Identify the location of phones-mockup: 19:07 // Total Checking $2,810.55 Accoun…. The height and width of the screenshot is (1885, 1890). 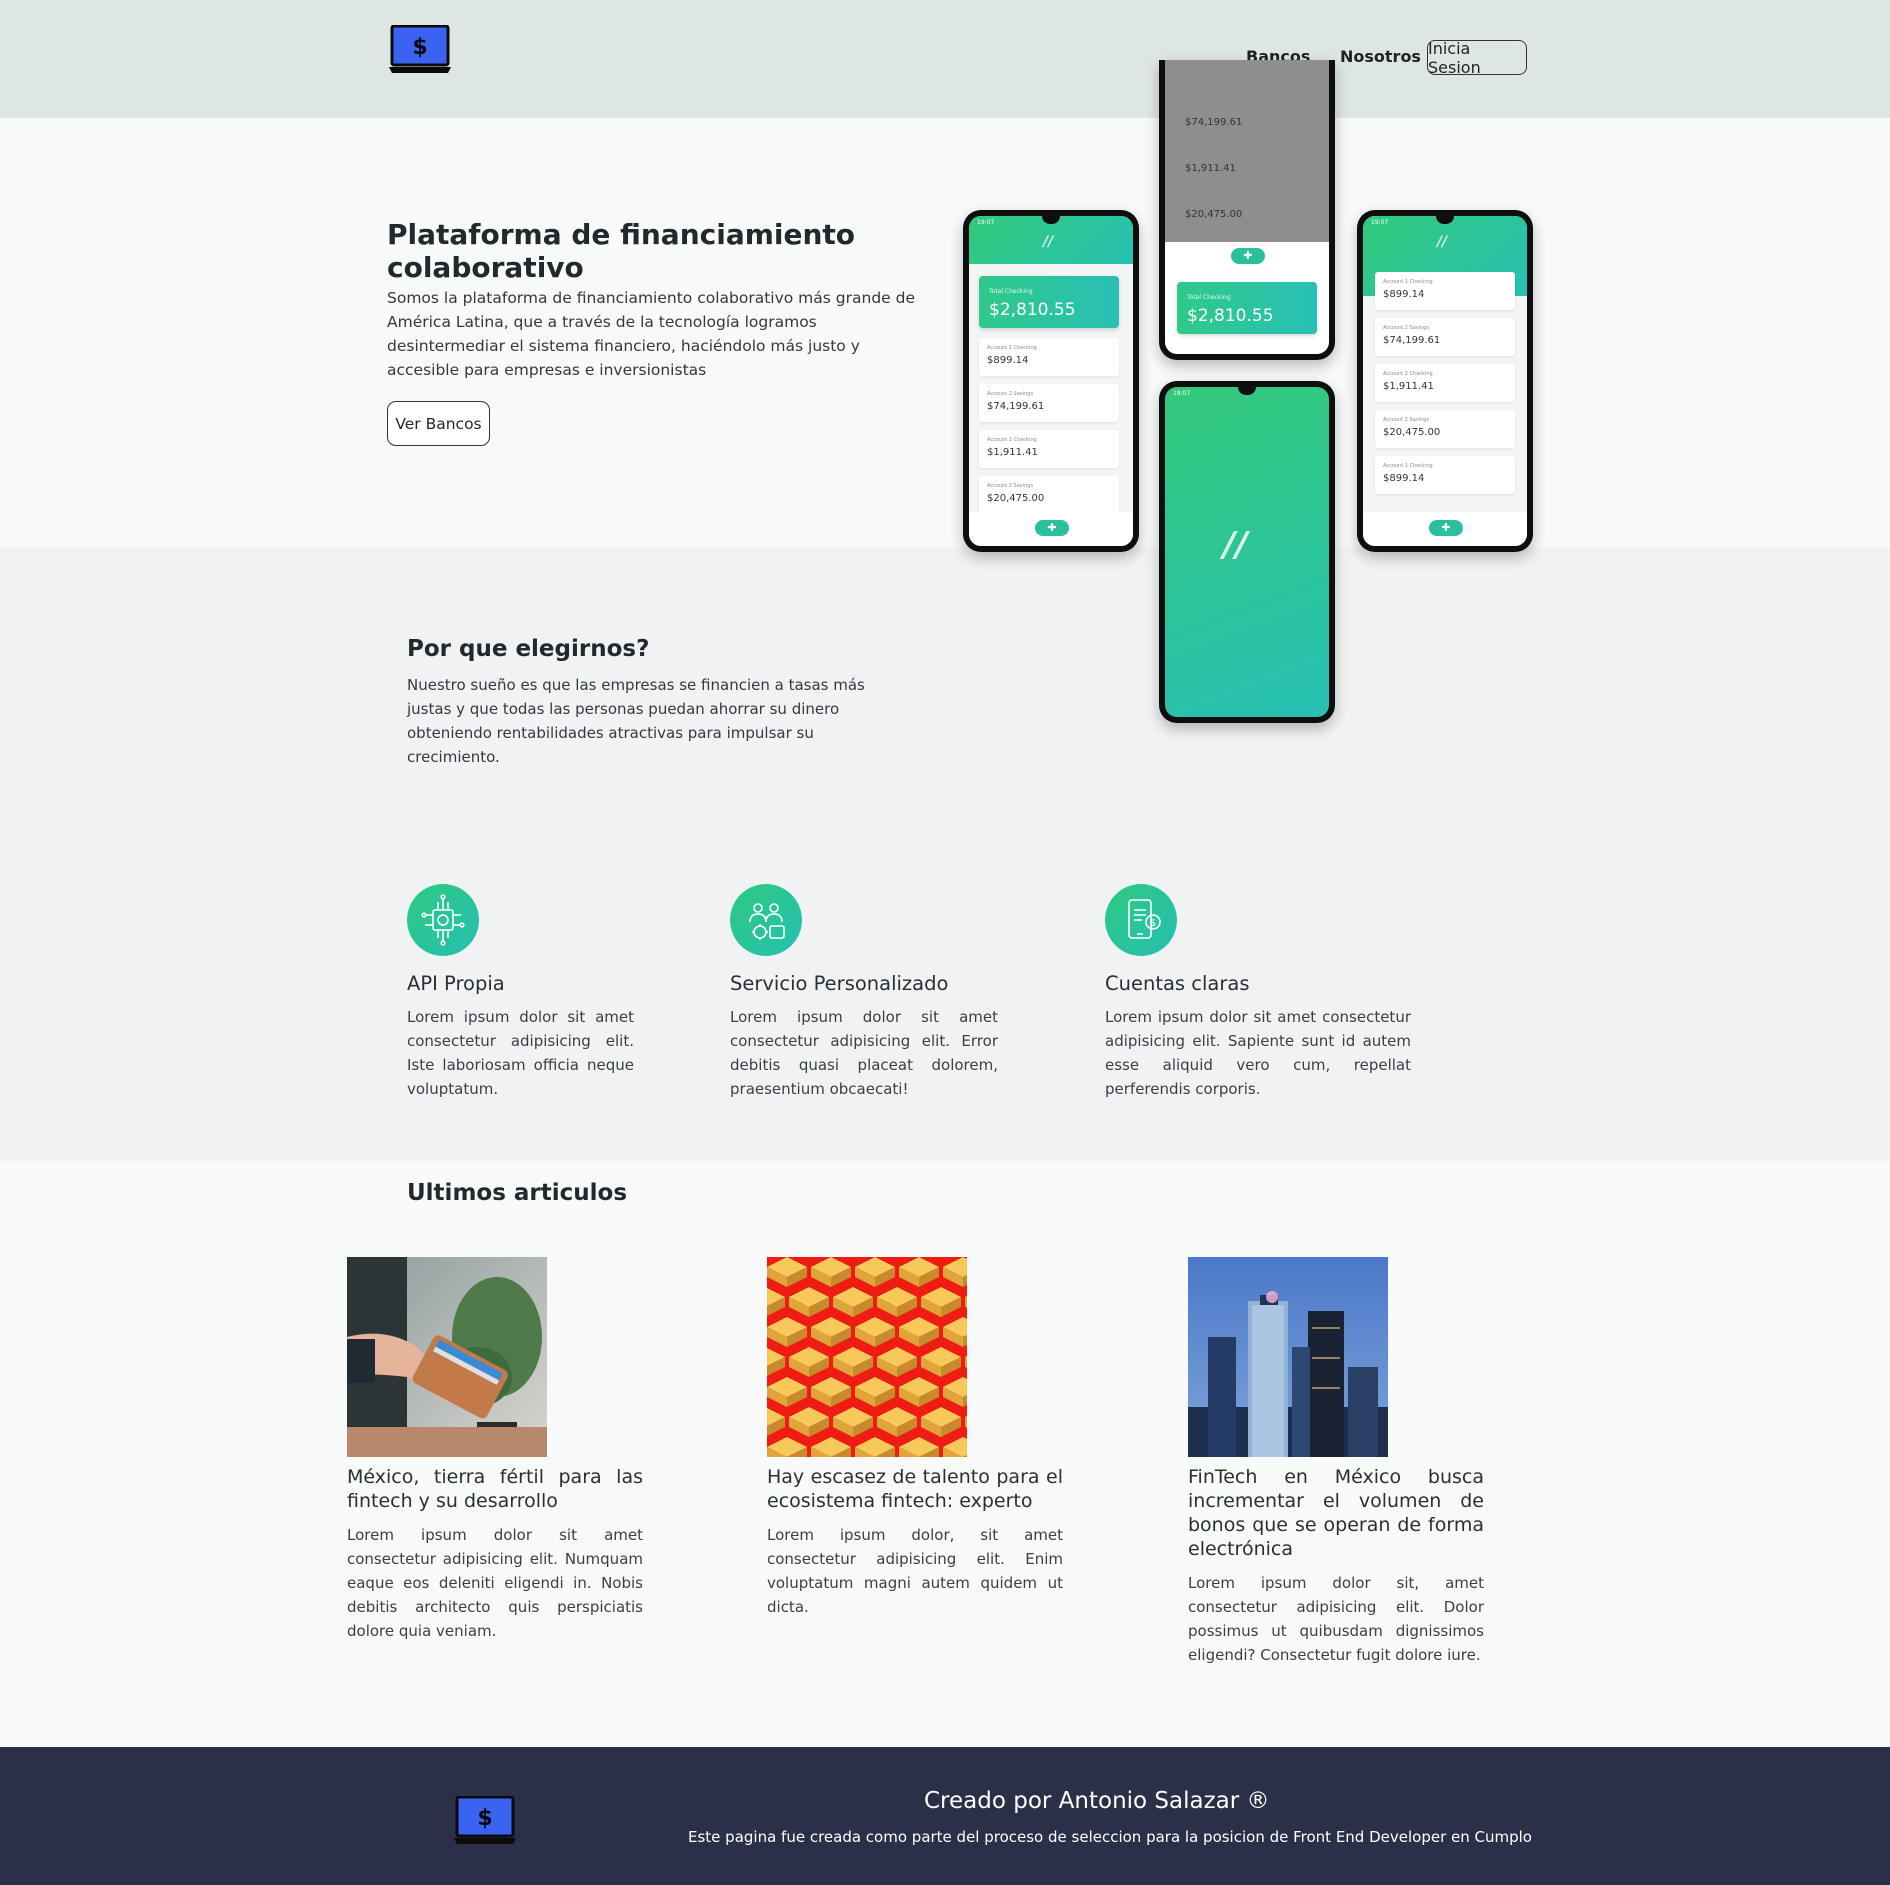
(1250, 395).